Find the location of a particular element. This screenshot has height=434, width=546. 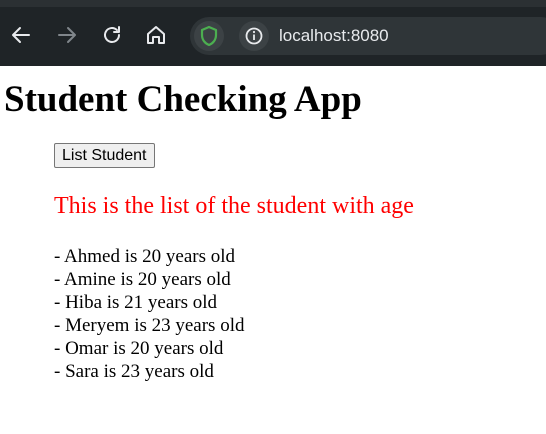

site-info-button is located at coordinates (254, 36).